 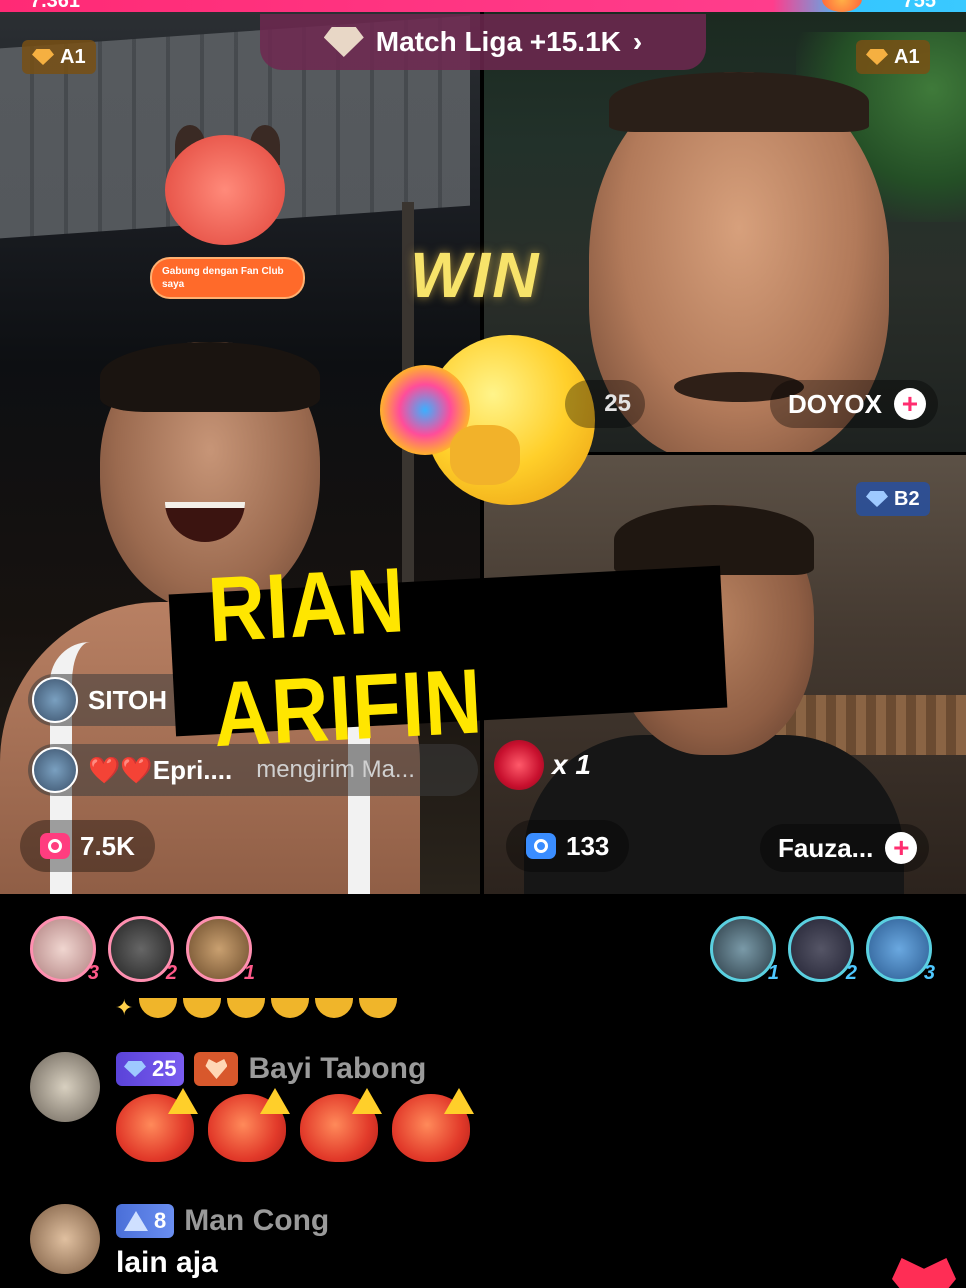 I want to click on user-level-value: 8, so click(x=160, y=1220).